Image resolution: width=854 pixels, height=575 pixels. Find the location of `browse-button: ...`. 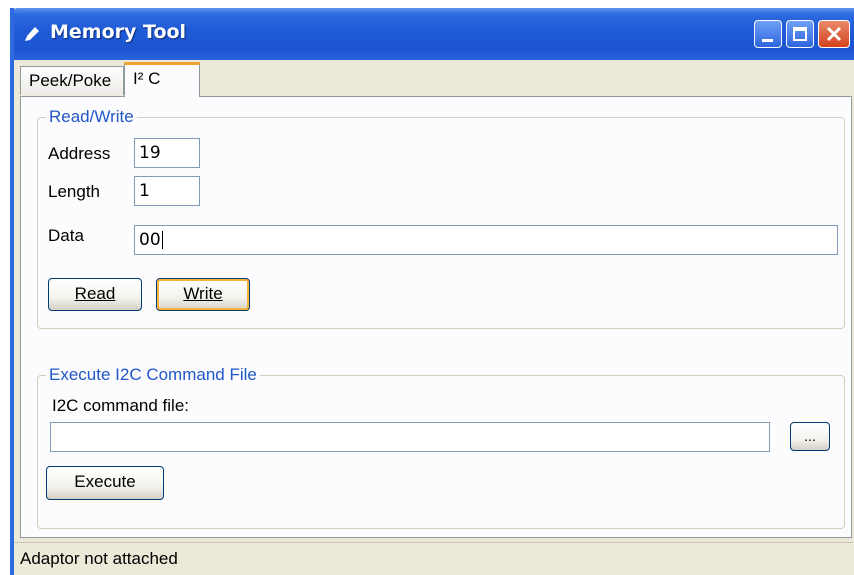

browse-button: ... is located at coordinates (810, 436).